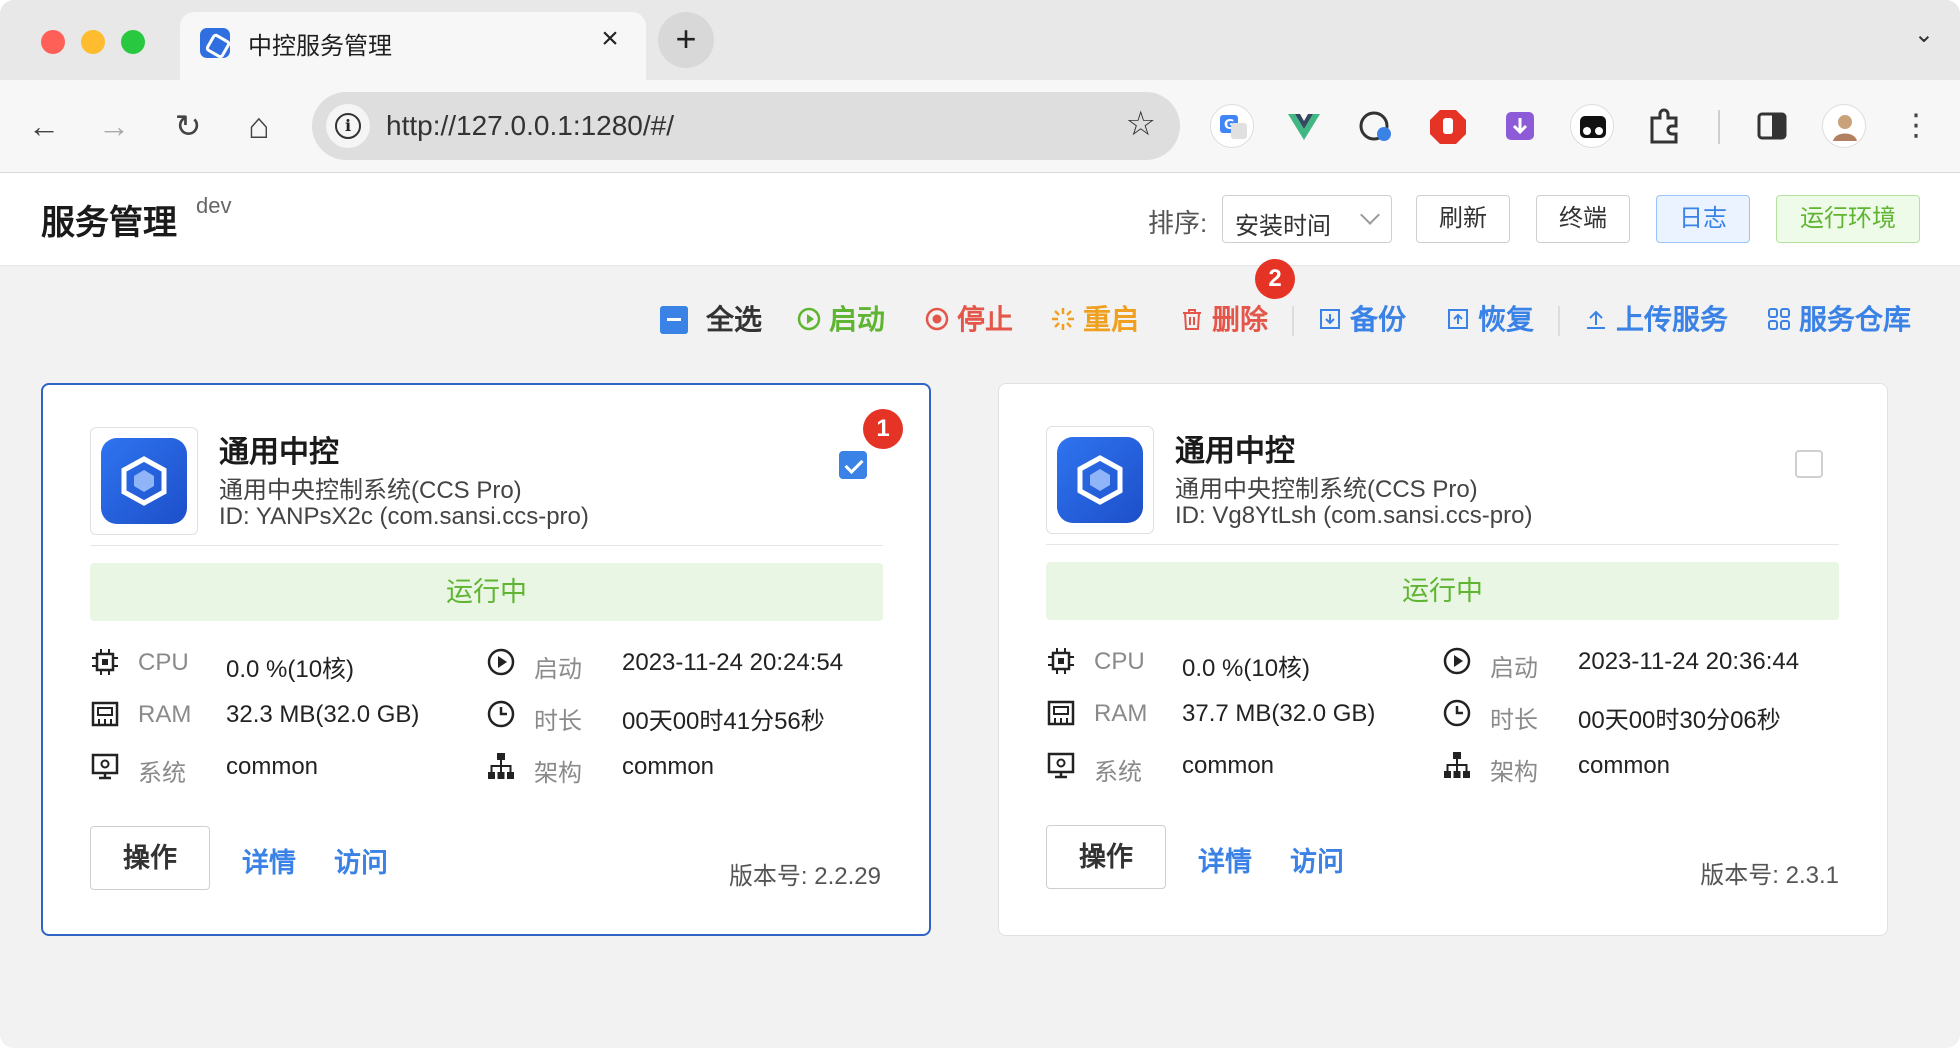 The height and width of the screenshot is (1048, 1960). What do you see at coordinates (1224, 318) in the screenshot?
I see `delete-button: 删除` at bounding box center [1224, 318].